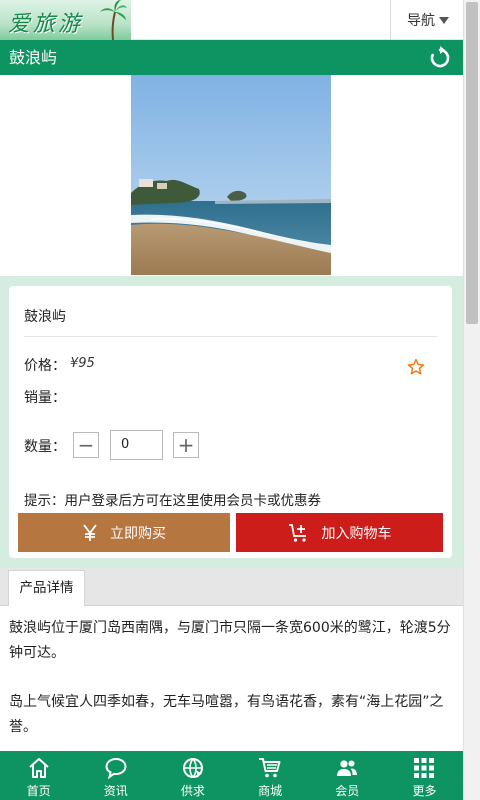 The image size is (480, 800). I want to click on bottom-nav-mall: 商城, so click(270, 775).